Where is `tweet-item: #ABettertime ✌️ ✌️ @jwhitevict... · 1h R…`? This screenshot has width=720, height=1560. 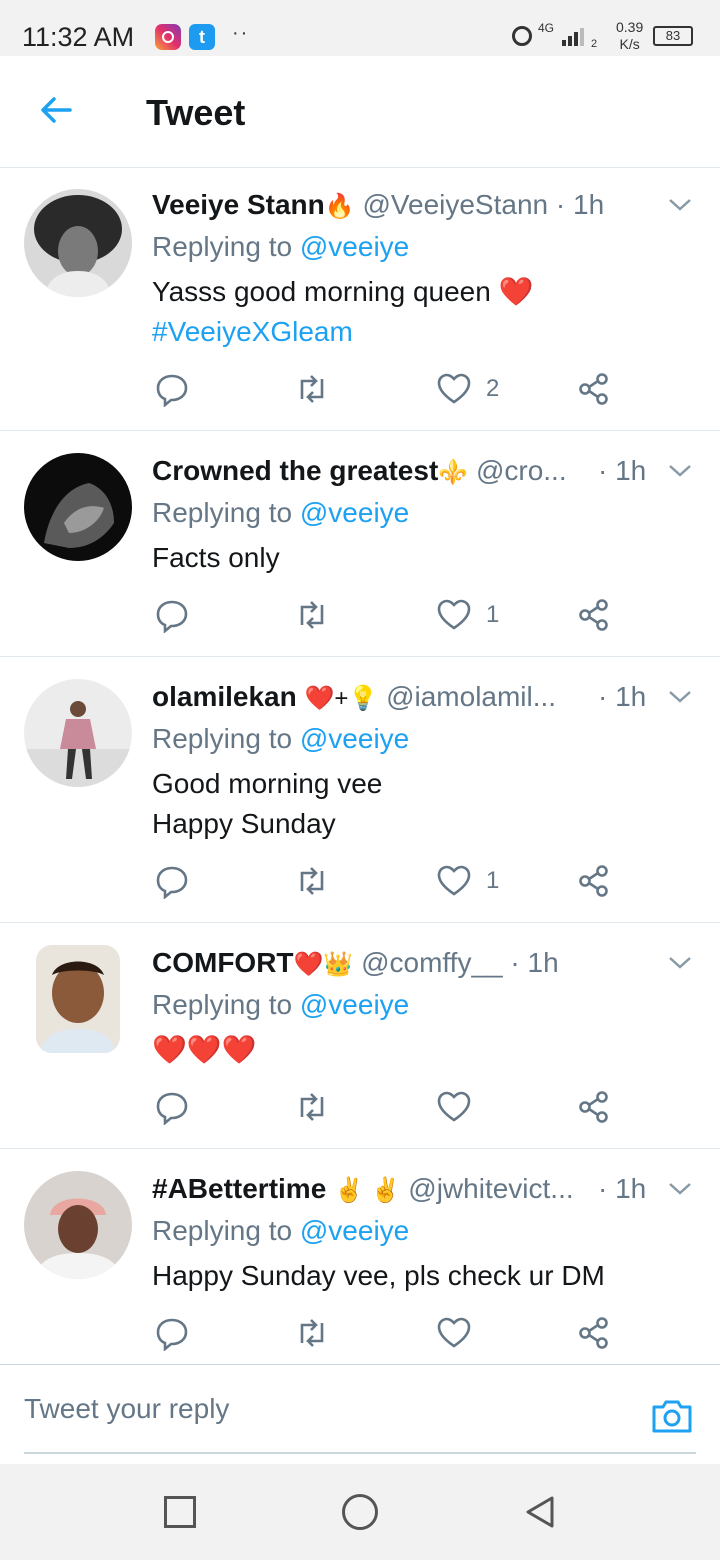 tweet-item: #ABettertime ✌️ ✌️ @jwhitevict... · 1h R… is located at coordinates (360, 1256).